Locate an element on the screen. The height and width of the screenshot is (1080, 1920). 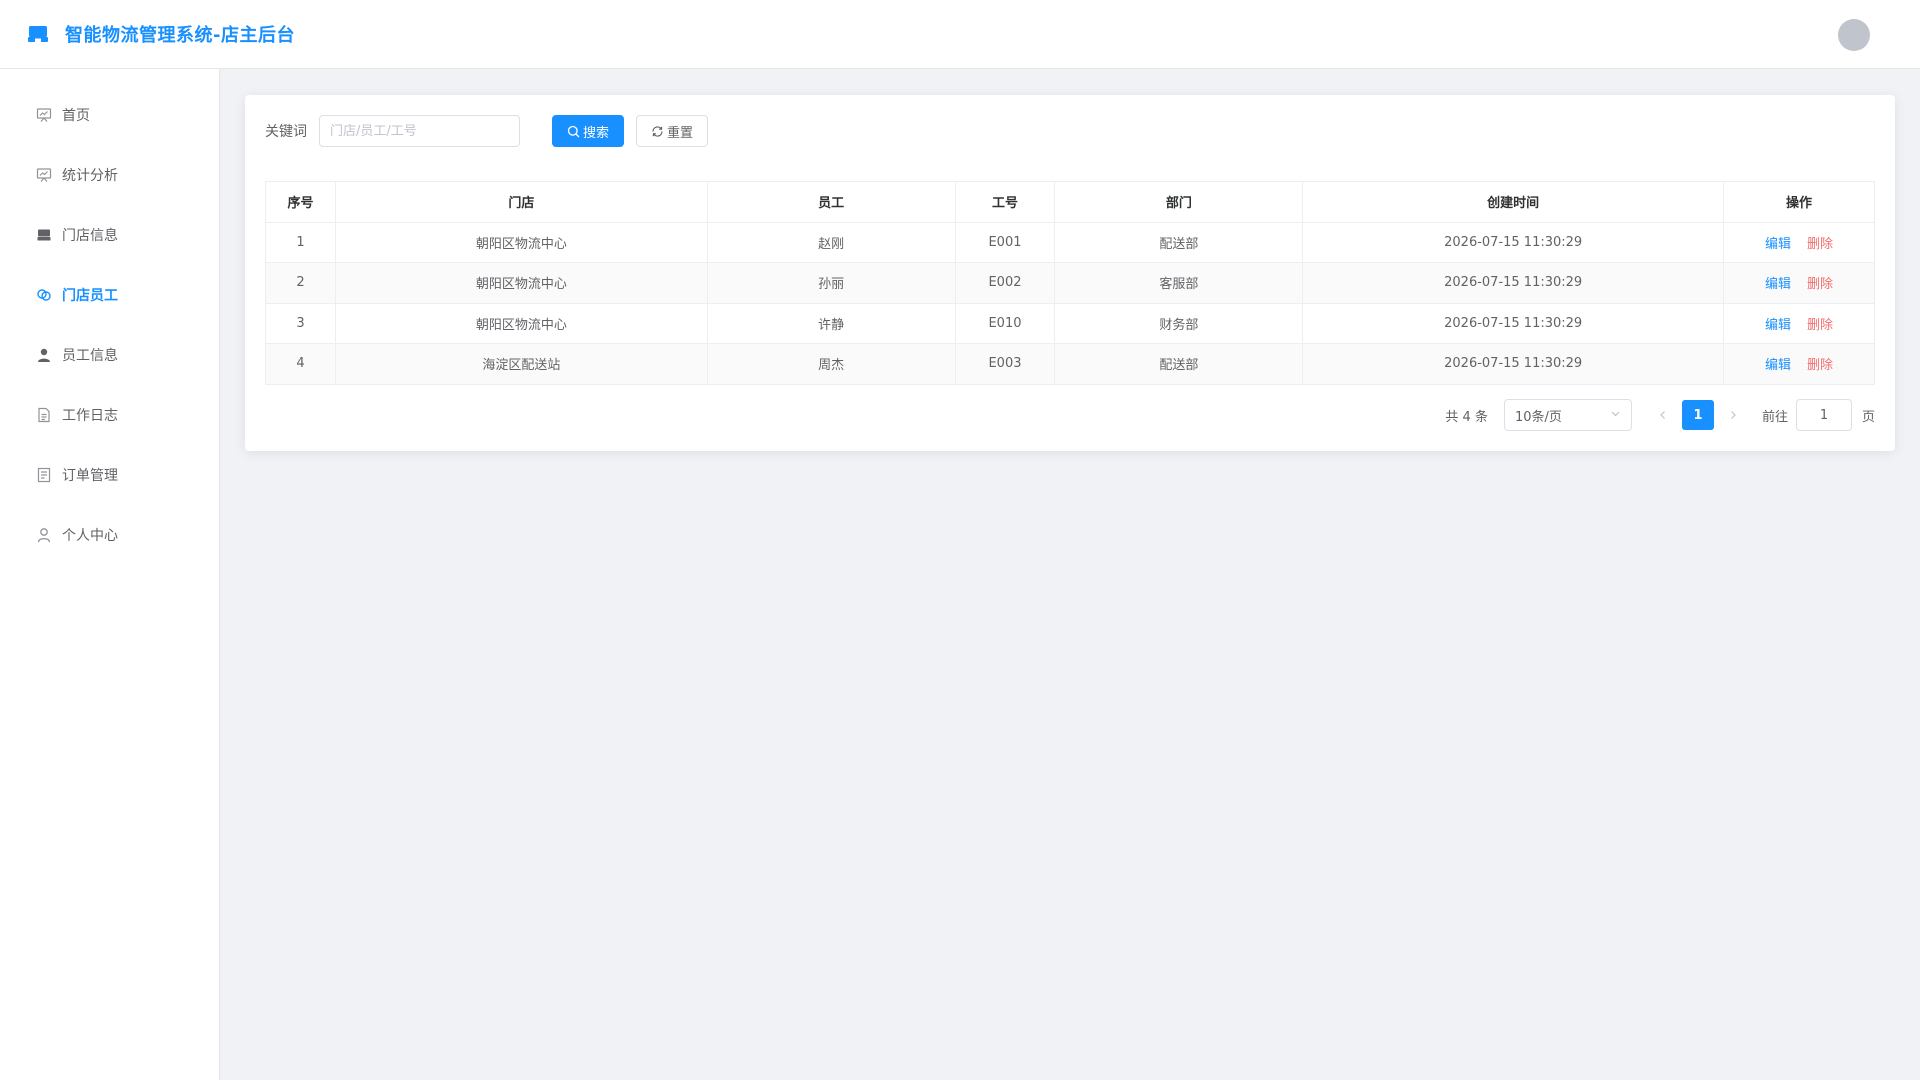
sidebar-item-profile: 个人中心 is located at coordinates (109, 535).